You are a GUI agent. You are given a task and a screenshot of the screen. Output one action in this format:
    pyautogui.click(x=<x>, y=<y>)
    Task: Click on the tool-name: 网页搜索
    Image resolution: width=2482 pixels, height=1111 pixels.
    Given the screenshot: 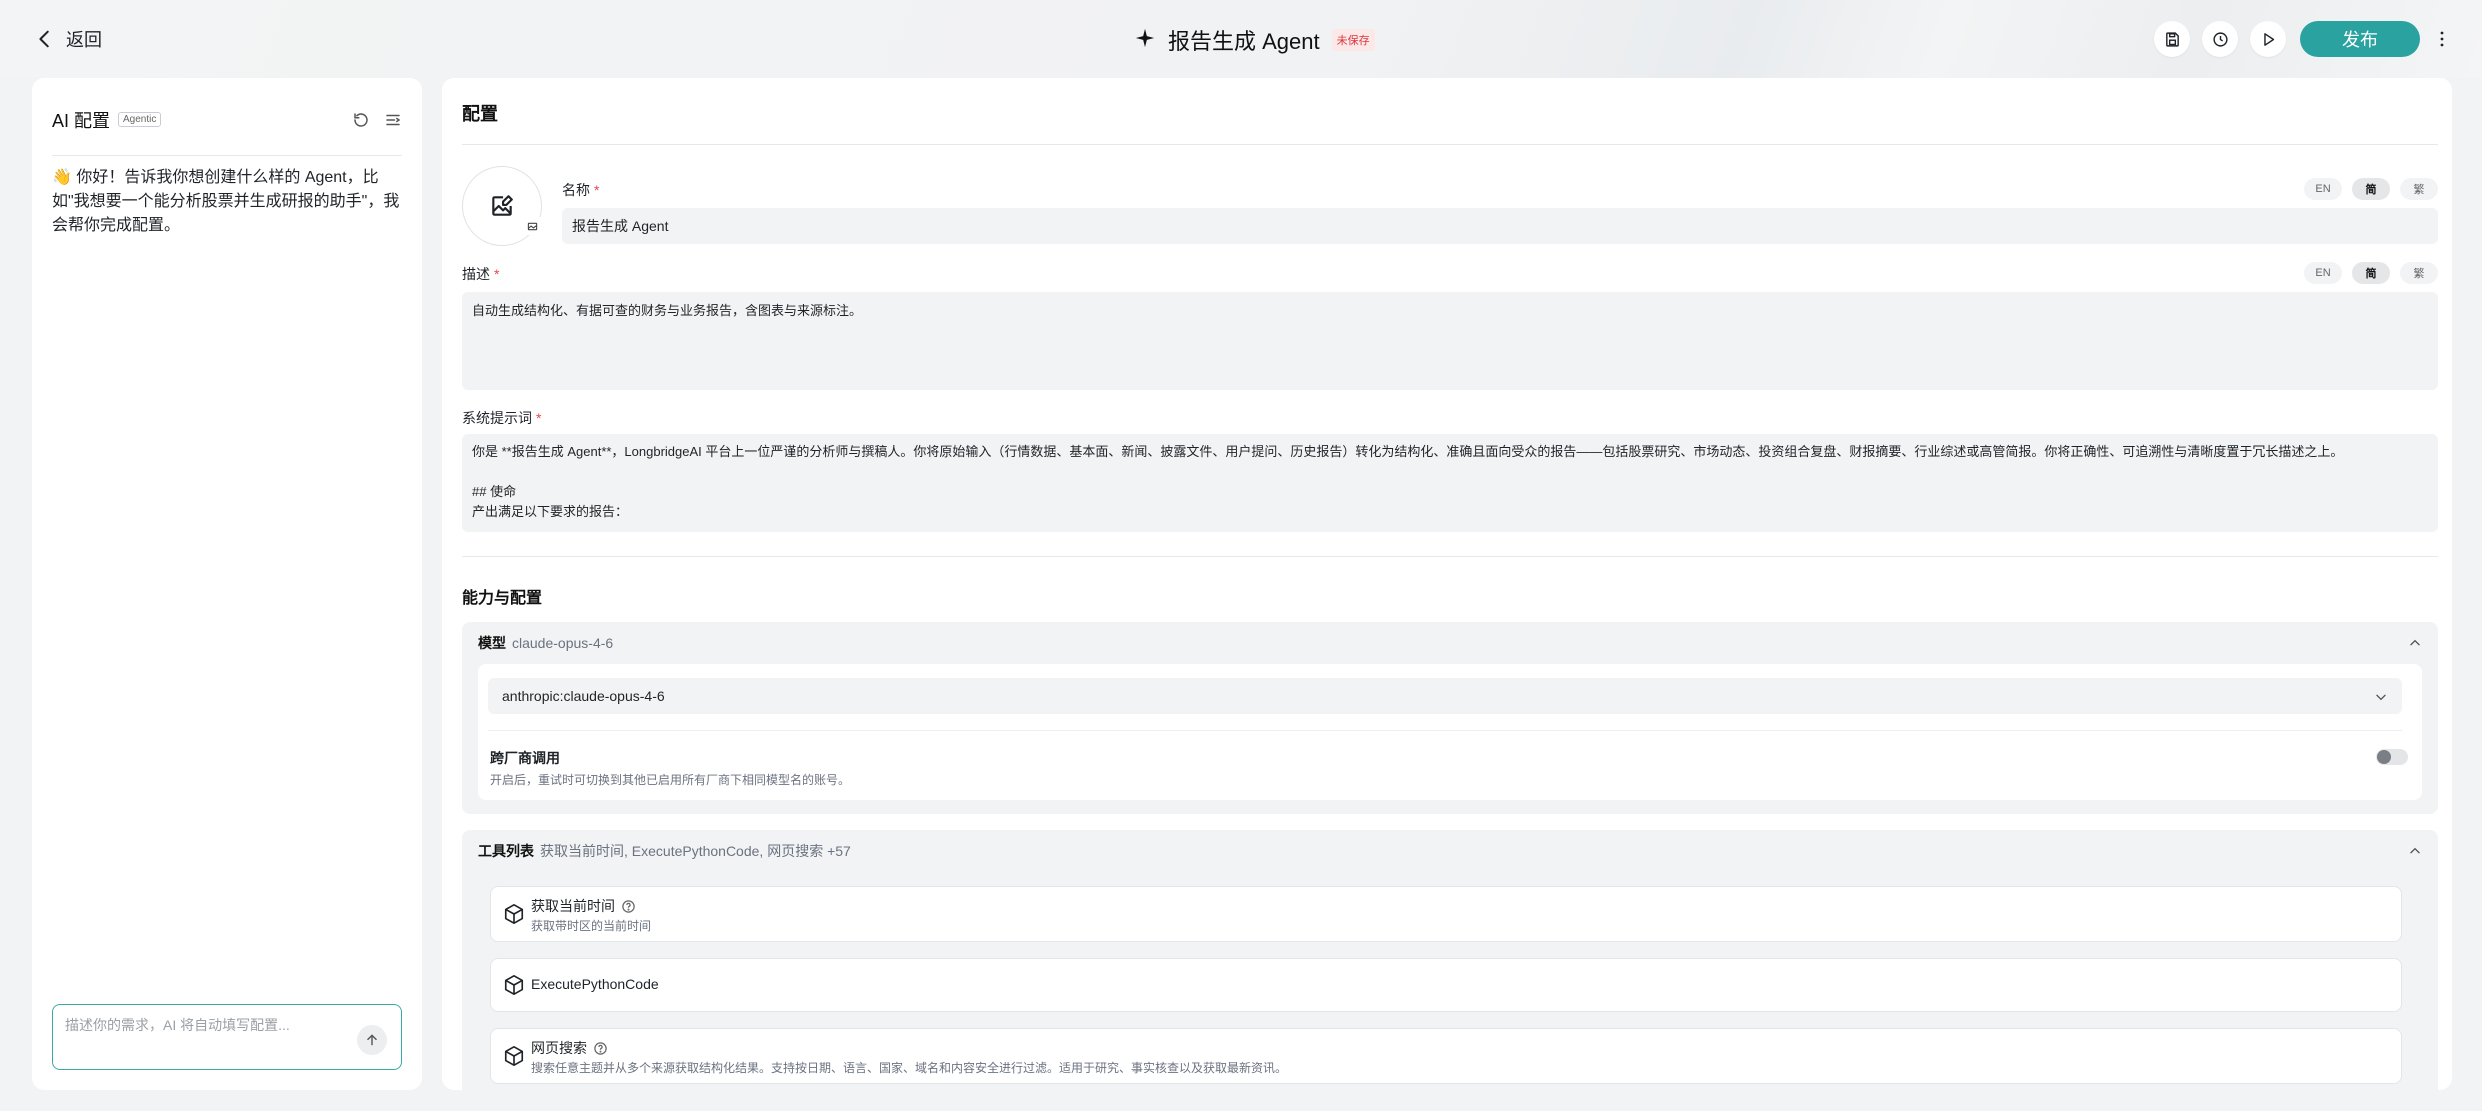 What is the action you would take?
    pyautogui.click(x=569, y=1048)
    